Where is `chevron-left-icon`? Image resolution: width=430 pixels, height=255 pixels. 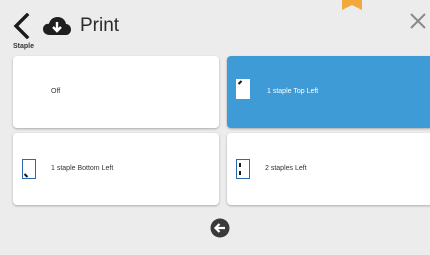 chevron-left-icon is located at coordinates (21, 26).